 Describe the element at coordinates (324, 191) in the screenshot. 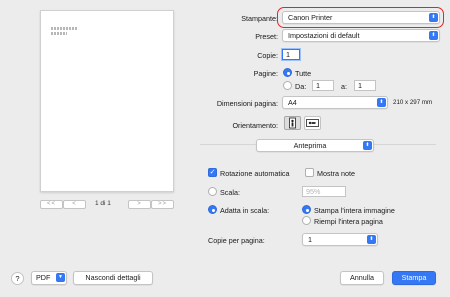

I see `scale-input: 95%` at that location.